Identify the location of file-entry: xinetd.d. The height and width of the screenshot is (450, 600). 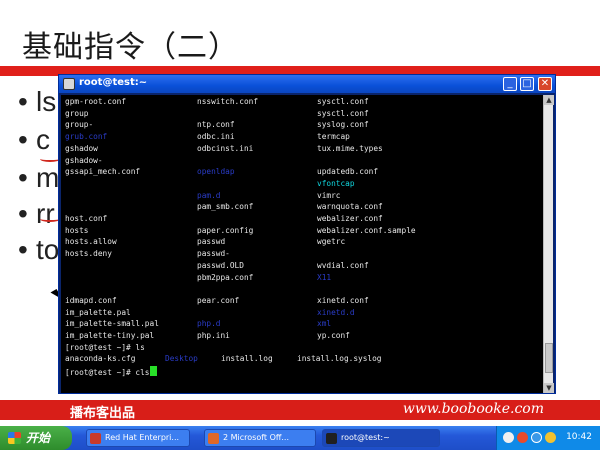
(336, 312).